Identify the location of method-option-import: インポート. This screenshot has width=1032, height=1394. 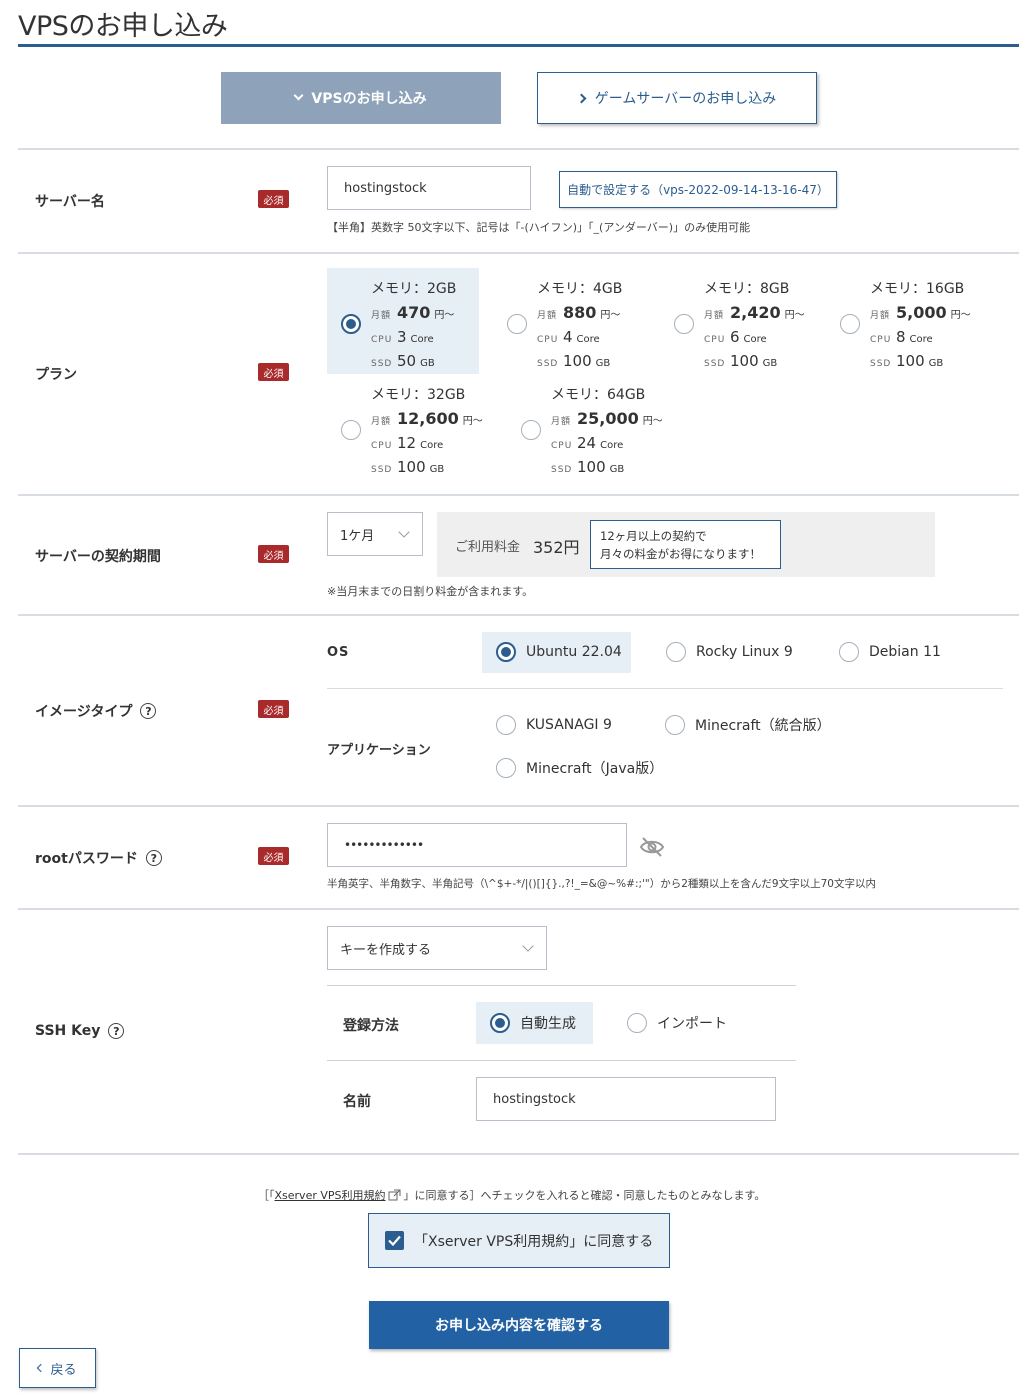
(677, 1023).